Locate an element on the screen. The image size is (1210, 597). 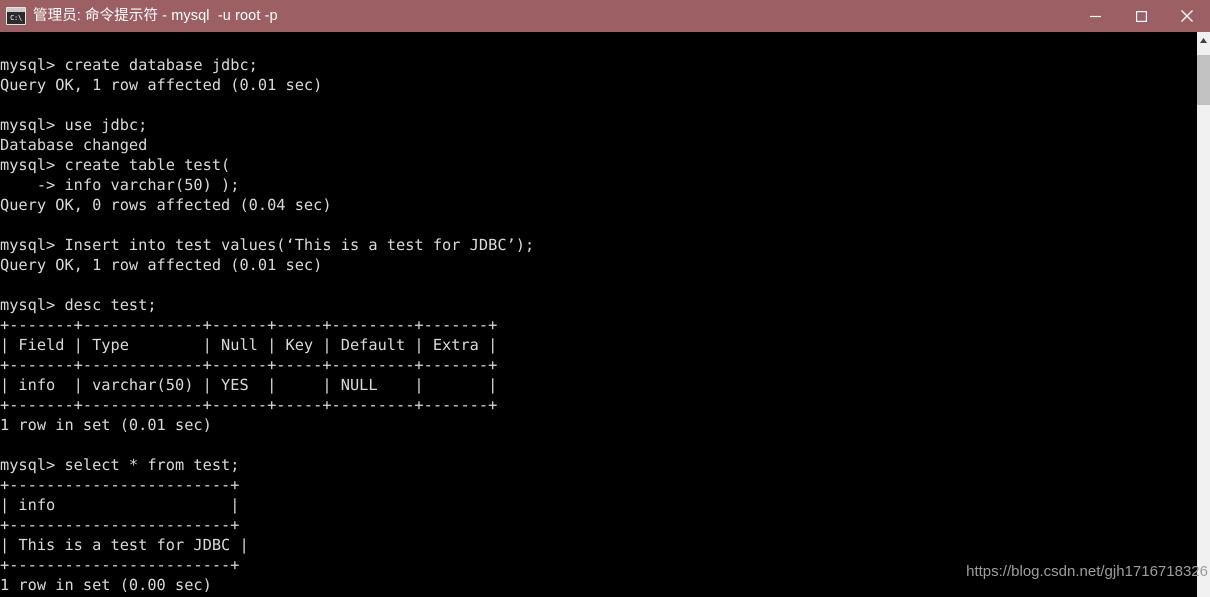
scroll-up-arrow-icon is located at coordinates (1203, 40).